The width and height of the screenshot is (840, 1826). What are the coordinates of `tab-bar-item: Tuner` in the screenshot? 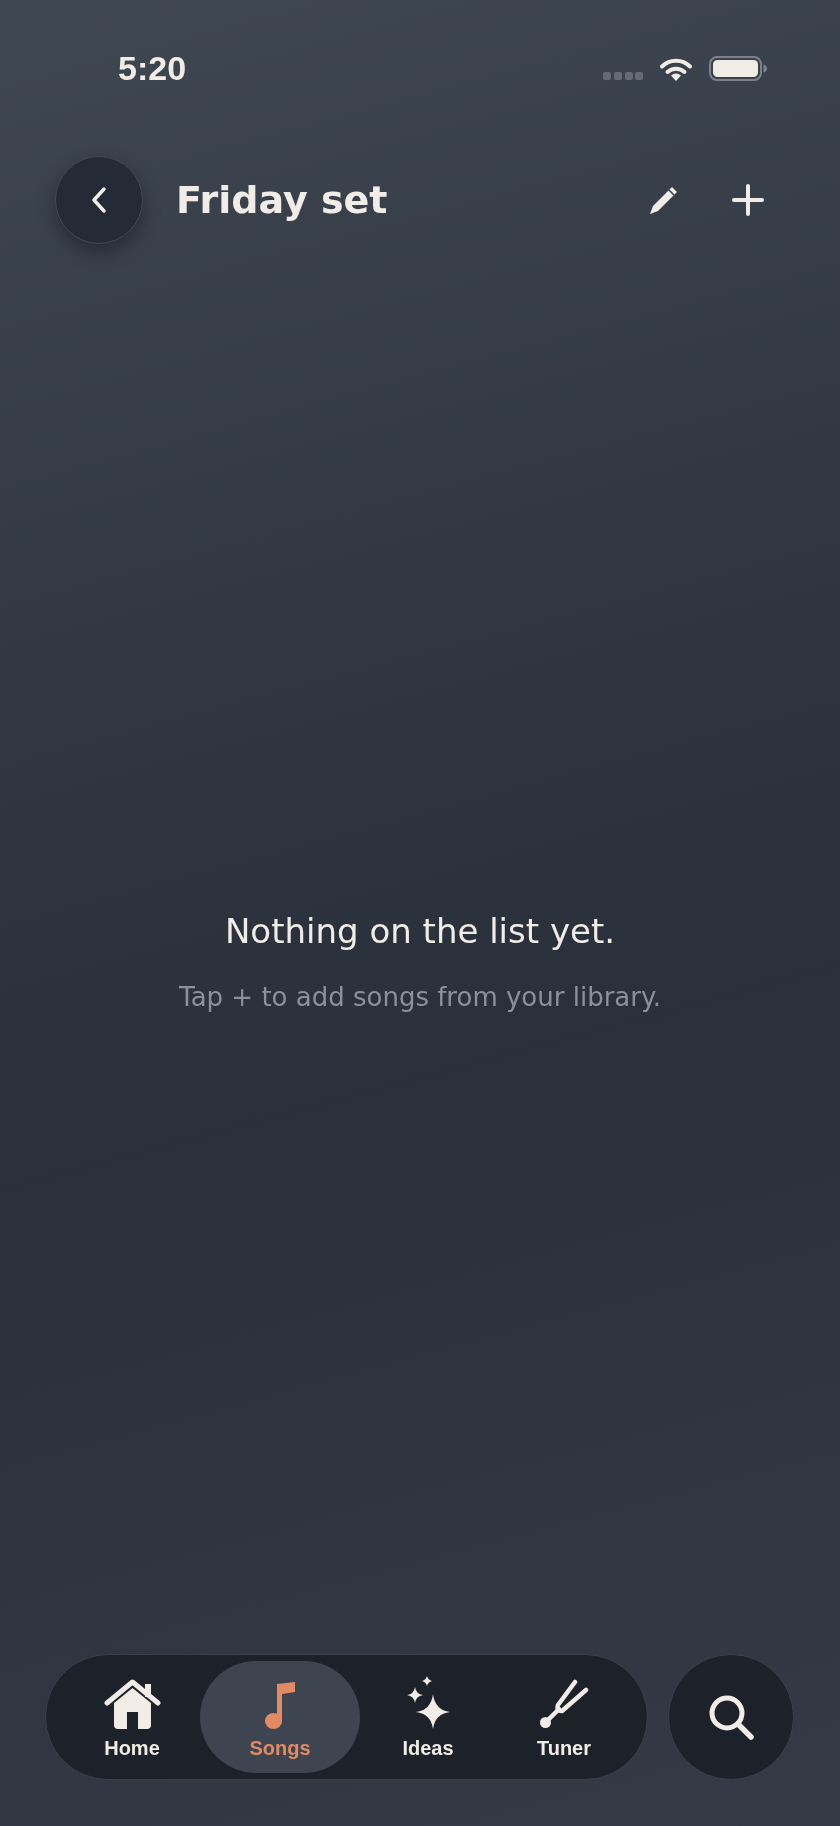 It's located at (564, 1717).